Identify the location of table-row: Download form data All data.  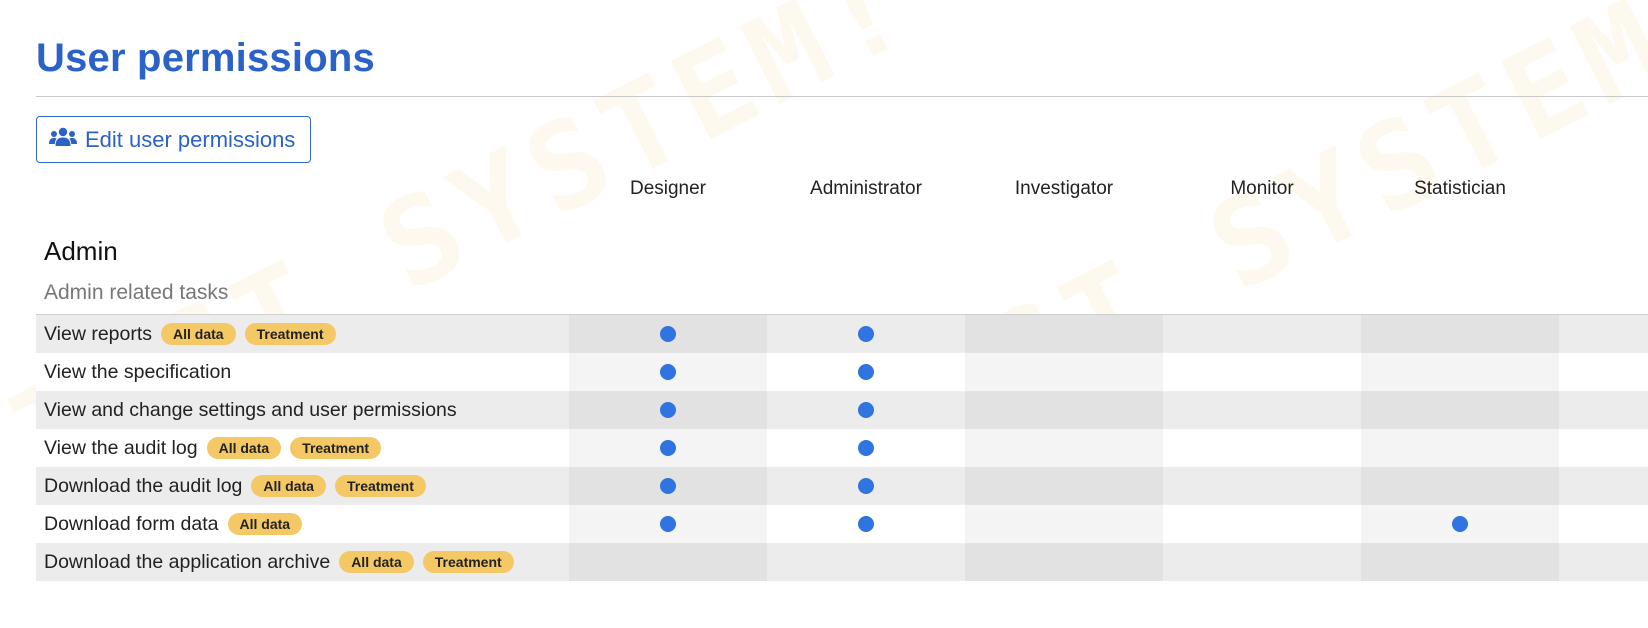
(842, 524).